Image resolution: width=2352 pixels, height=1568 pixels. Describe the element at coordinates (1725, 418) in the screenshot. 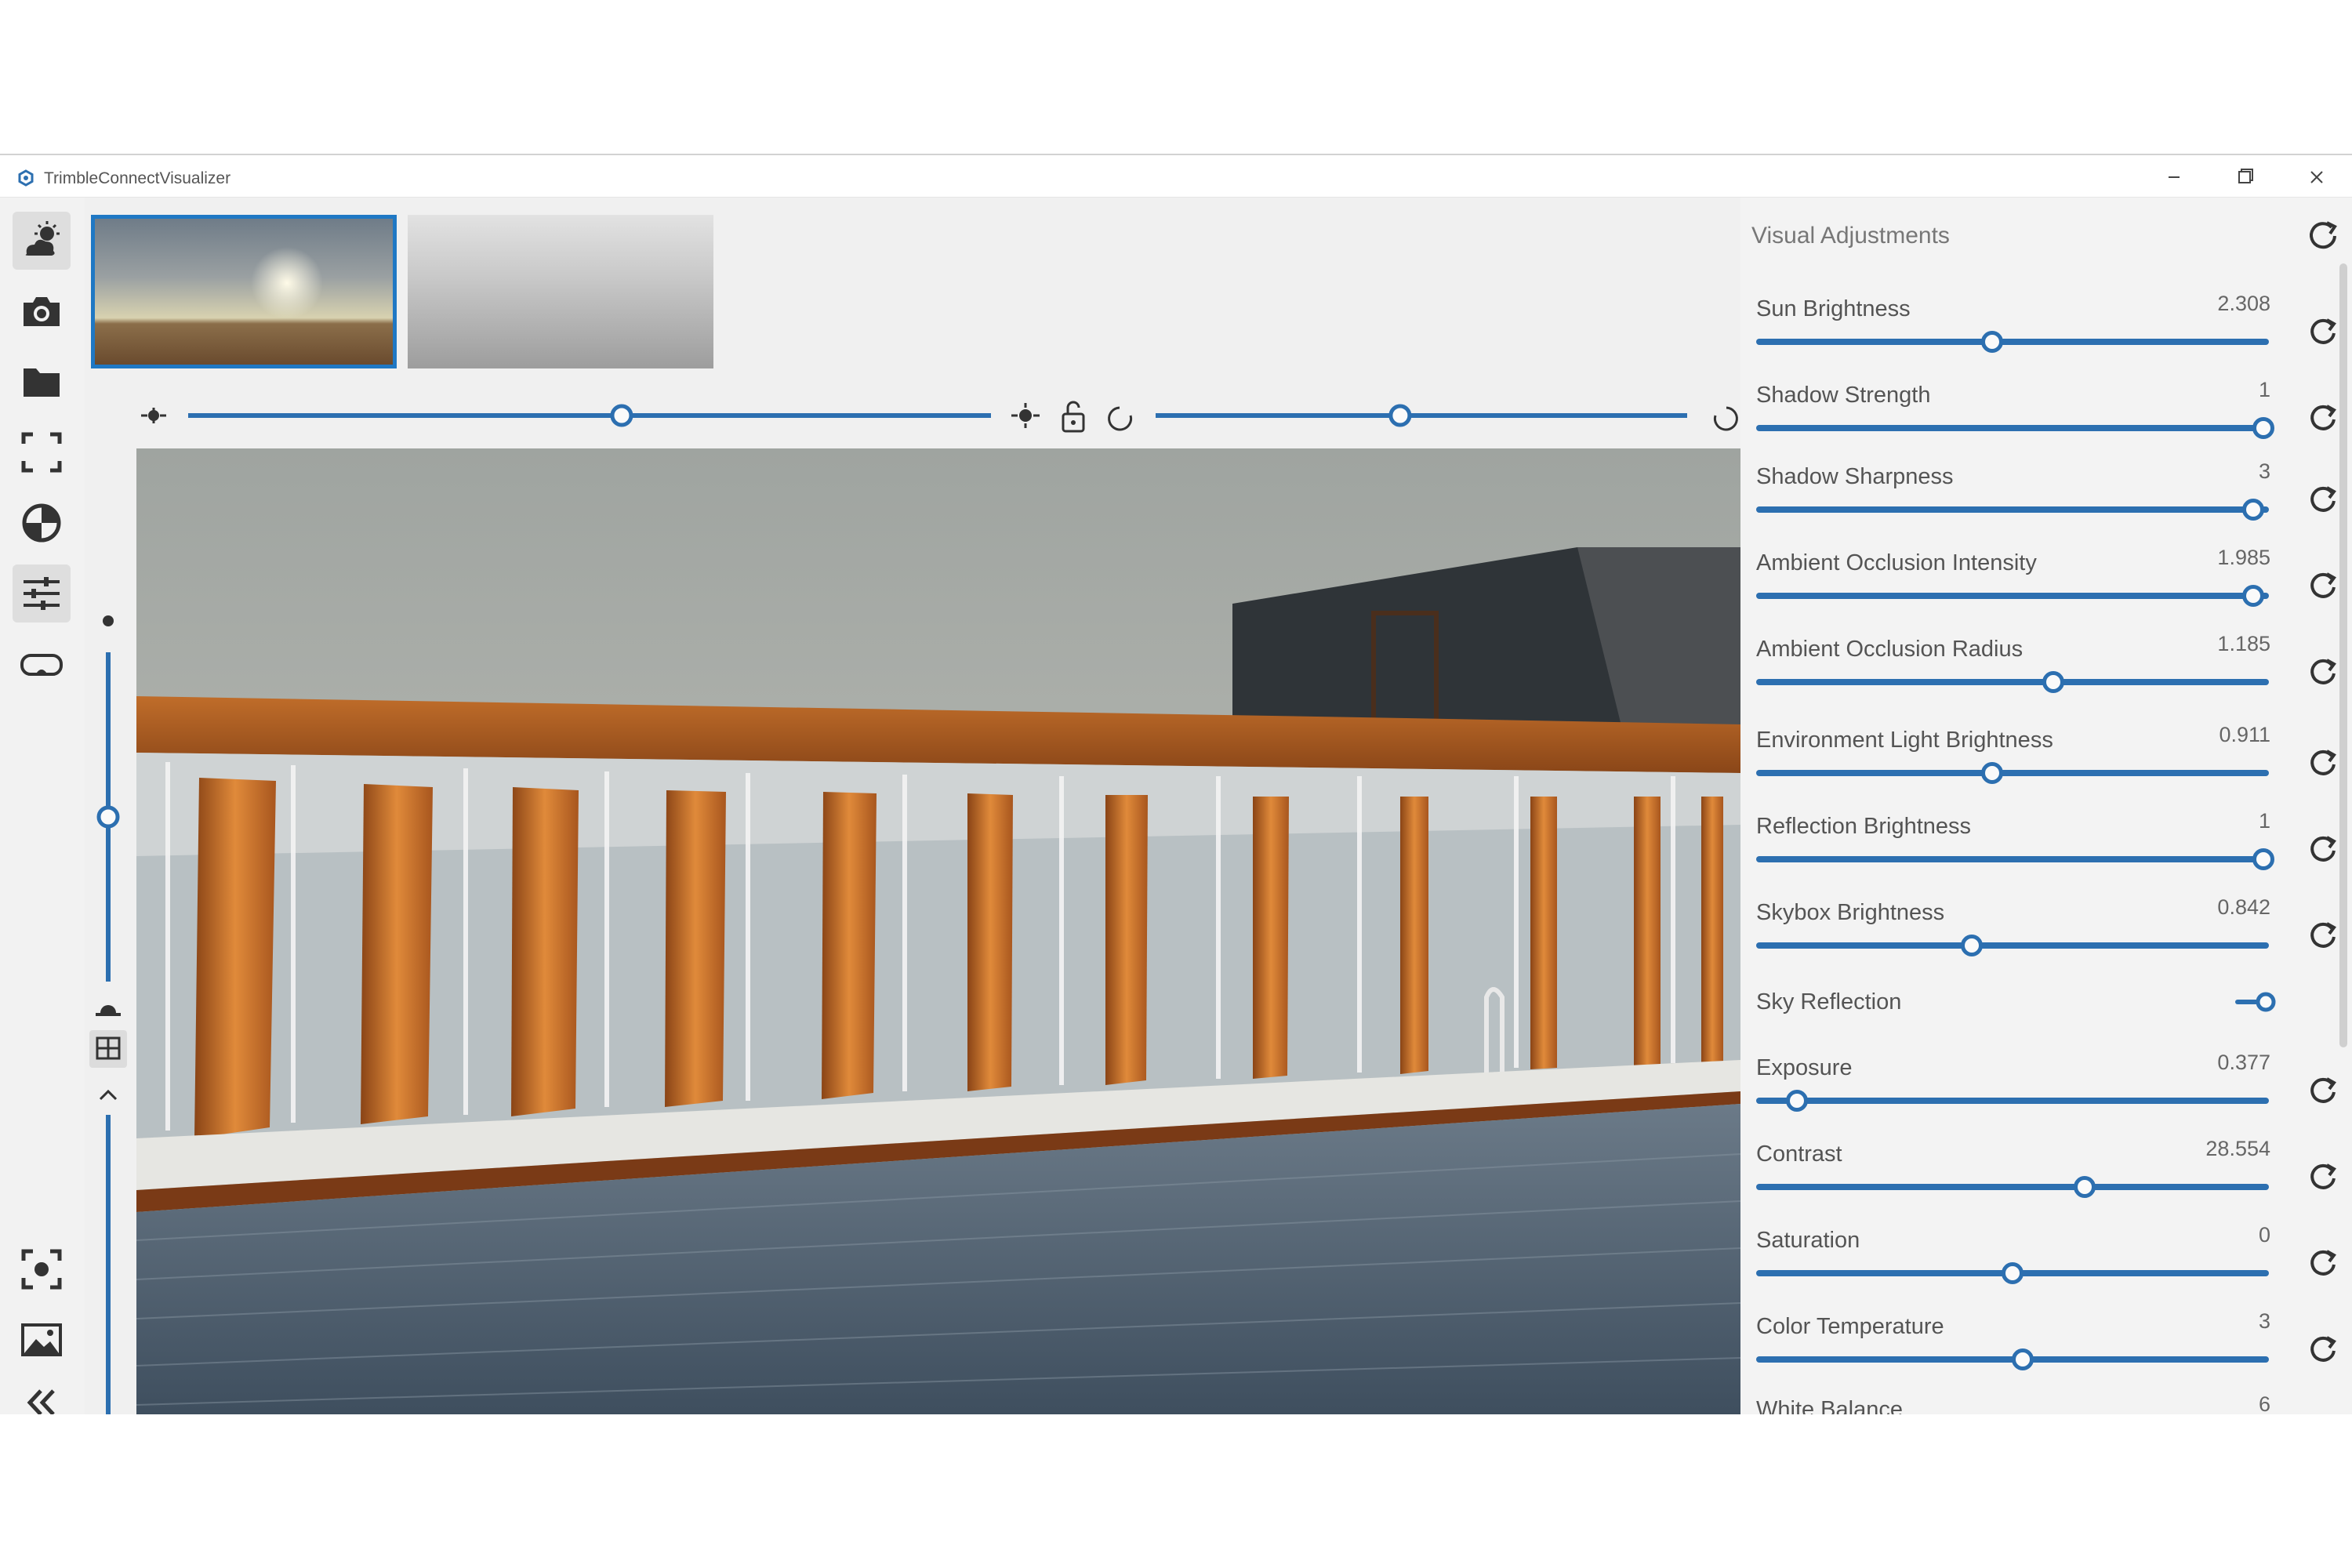

I see `rotate-right-icon` at that location.